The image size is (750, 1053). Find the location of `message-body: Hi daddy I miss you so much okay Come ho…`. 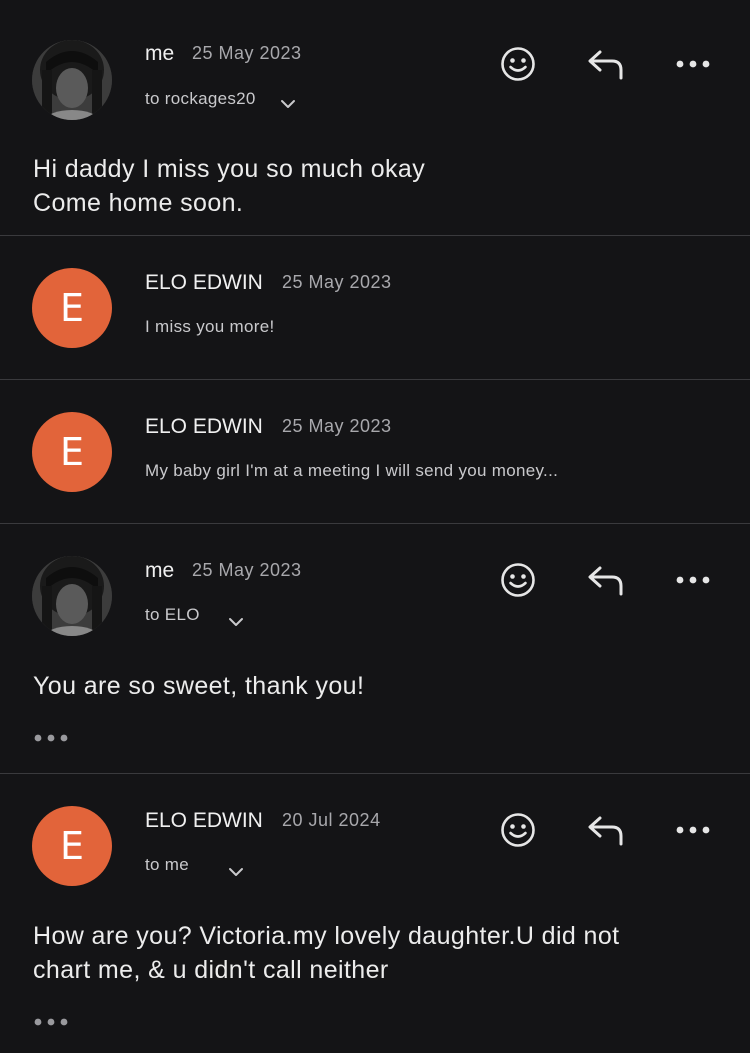

message-body: Hi daddy I miss you so much okay Come ho… is located at coordinates (229, 186).